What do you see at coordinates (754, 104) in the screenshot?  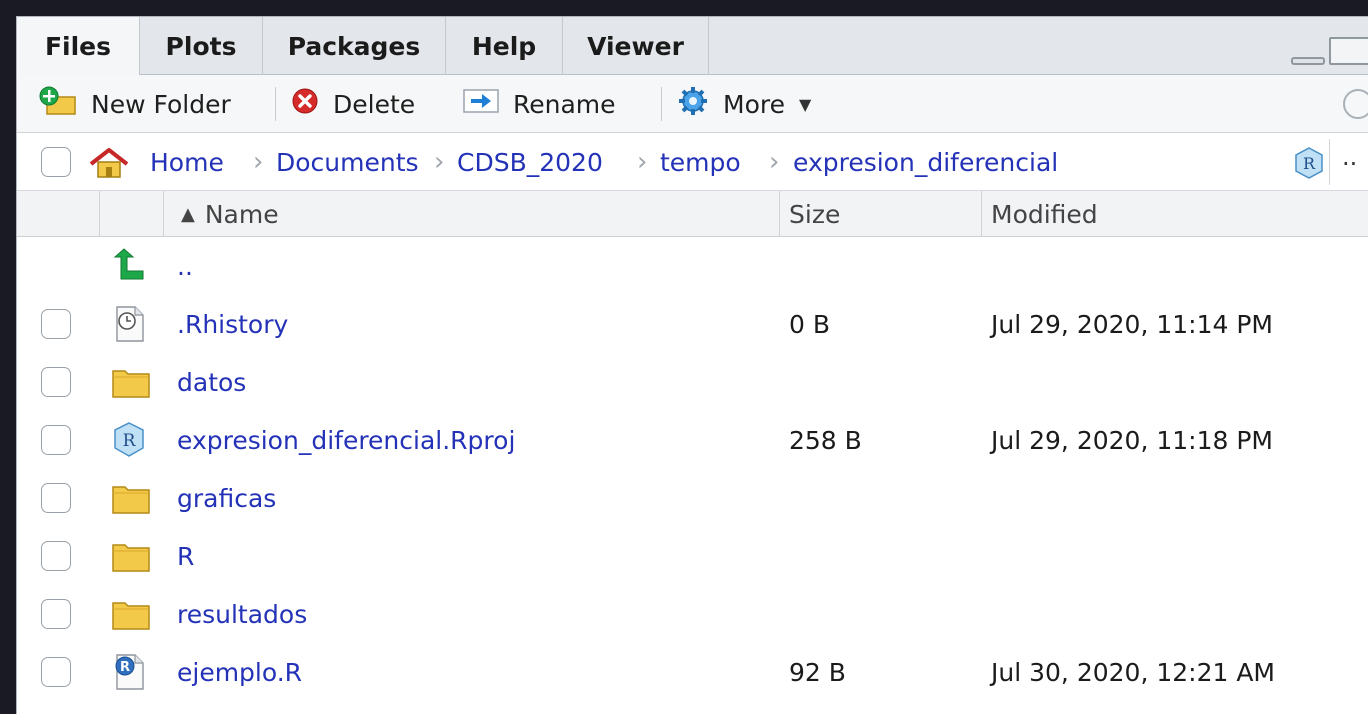 I see `more-label: More` at bounding box center [754, 104].